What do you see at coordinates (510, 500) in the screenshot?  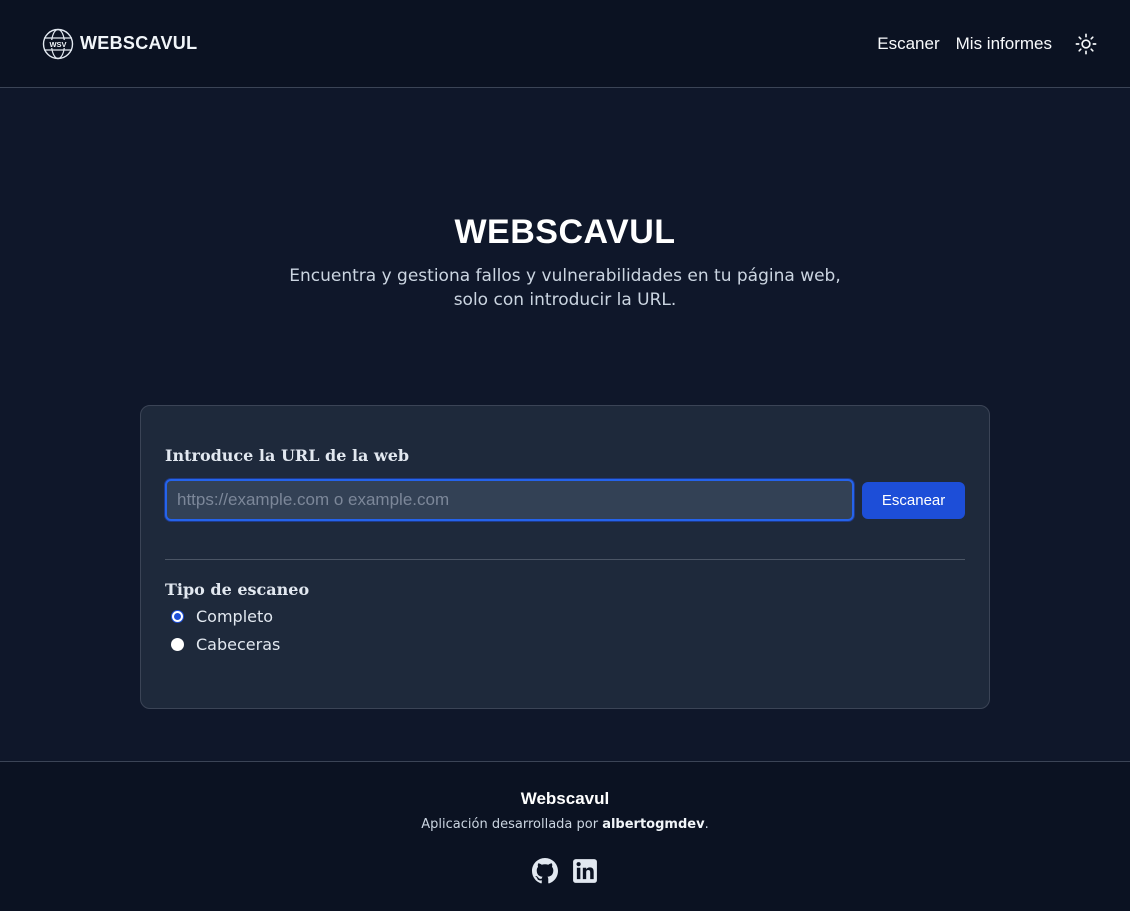 I see `url-input` at bounding box center [510, 500].